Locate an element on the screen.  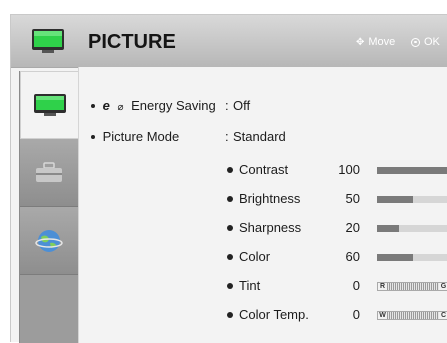
scale-left-label: W is located at coordinates (382, 315).